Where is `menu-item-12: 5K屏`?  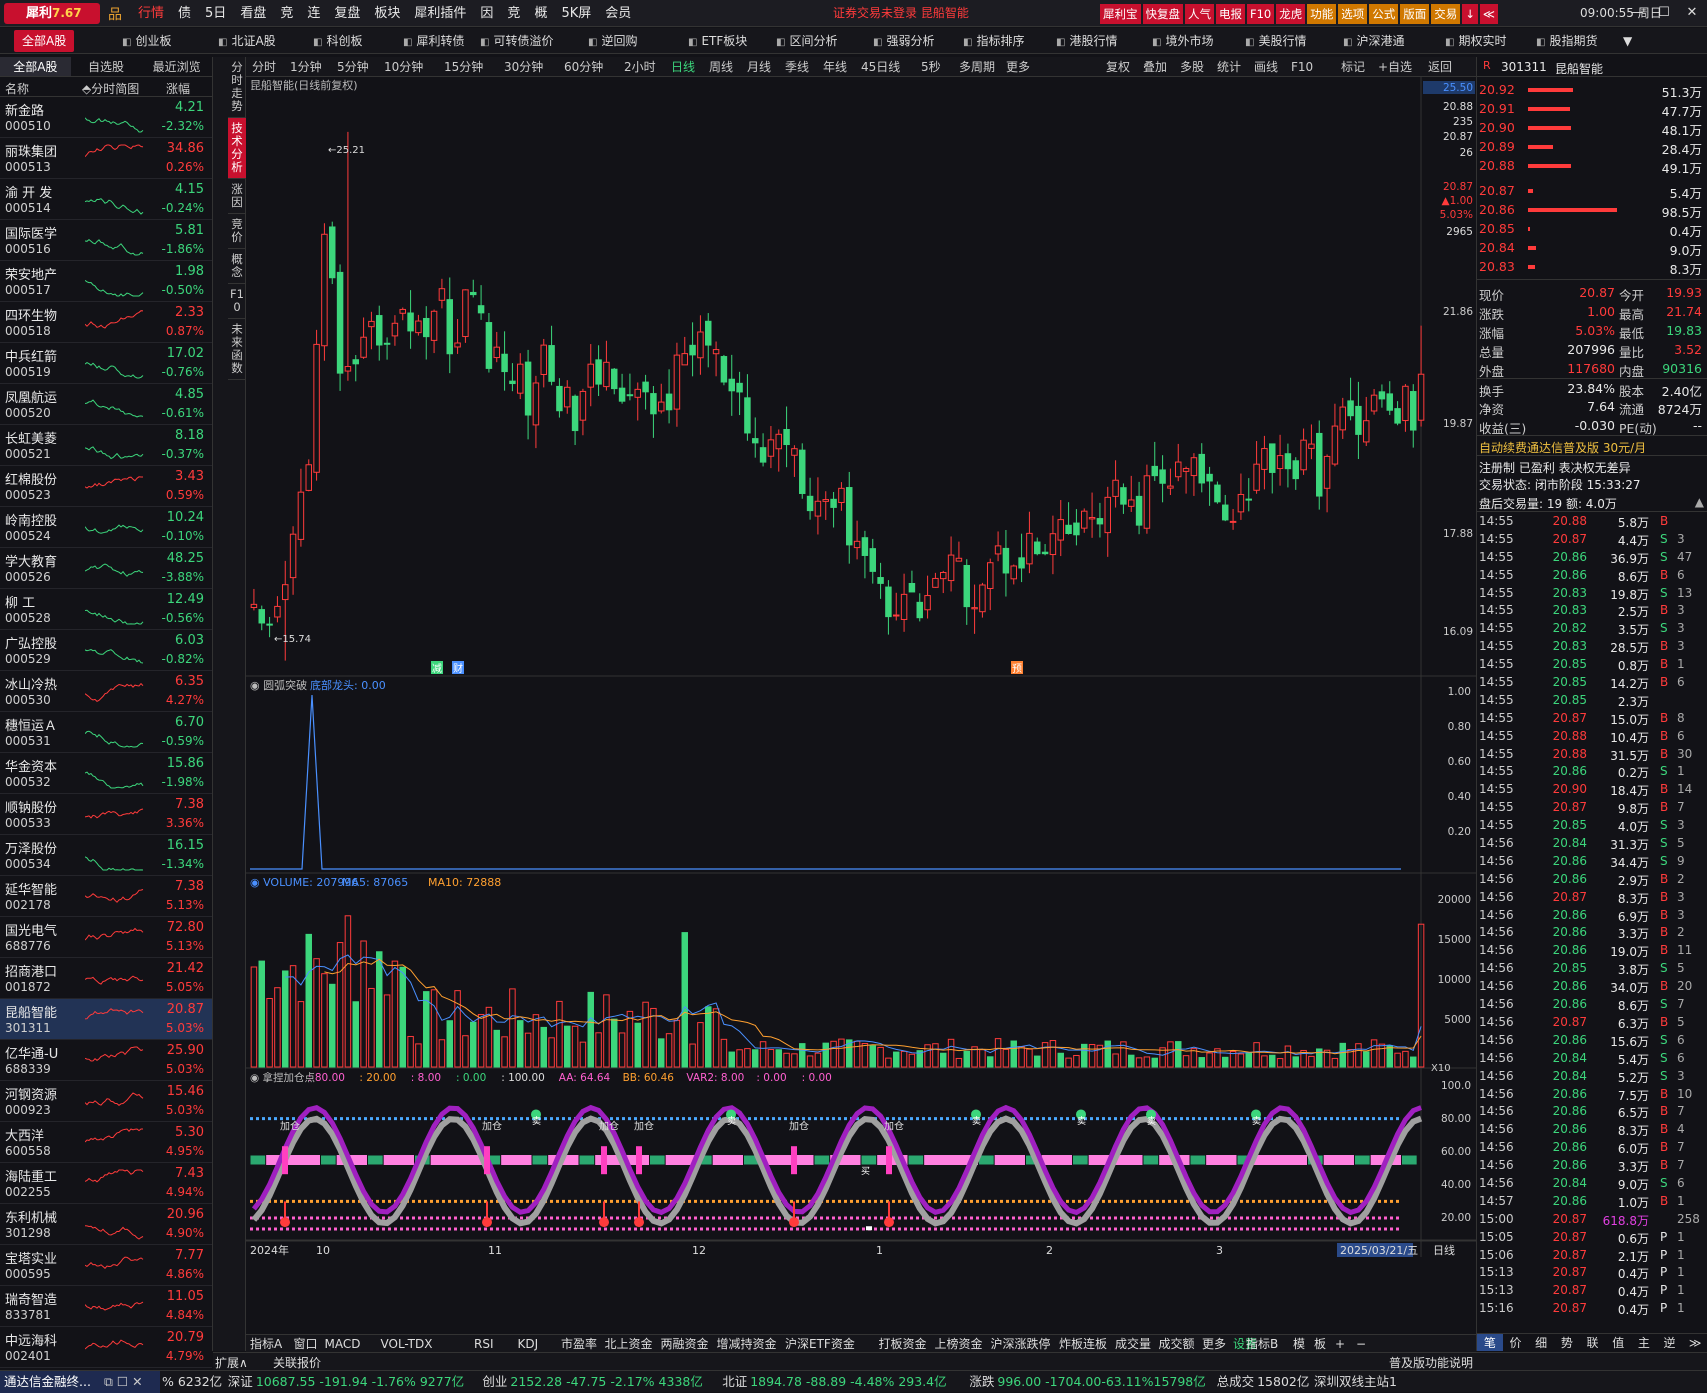 menu-item-12: 5K屏 is located at coordinates (576, 13).